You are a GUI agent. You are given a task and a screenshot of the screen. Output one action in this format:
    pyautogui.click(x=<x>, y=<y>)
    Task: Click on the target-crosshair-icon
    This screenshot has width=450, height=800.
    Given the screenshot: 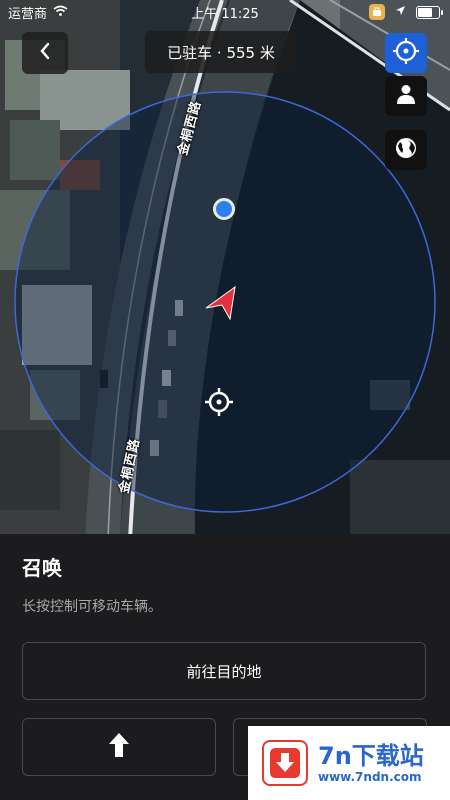 What is the action you would take?
    pyautogui.click(x=219, y=404)
    